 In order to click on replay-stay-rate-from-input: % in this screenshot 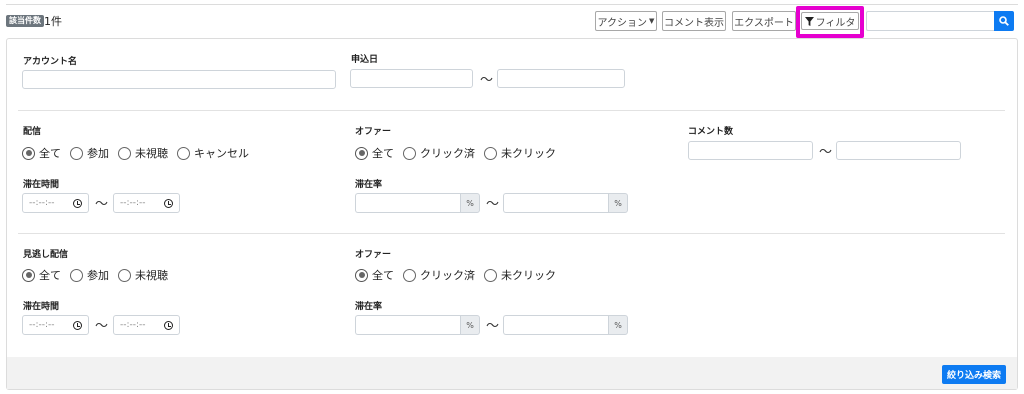, I will do `click(417, 325)`.